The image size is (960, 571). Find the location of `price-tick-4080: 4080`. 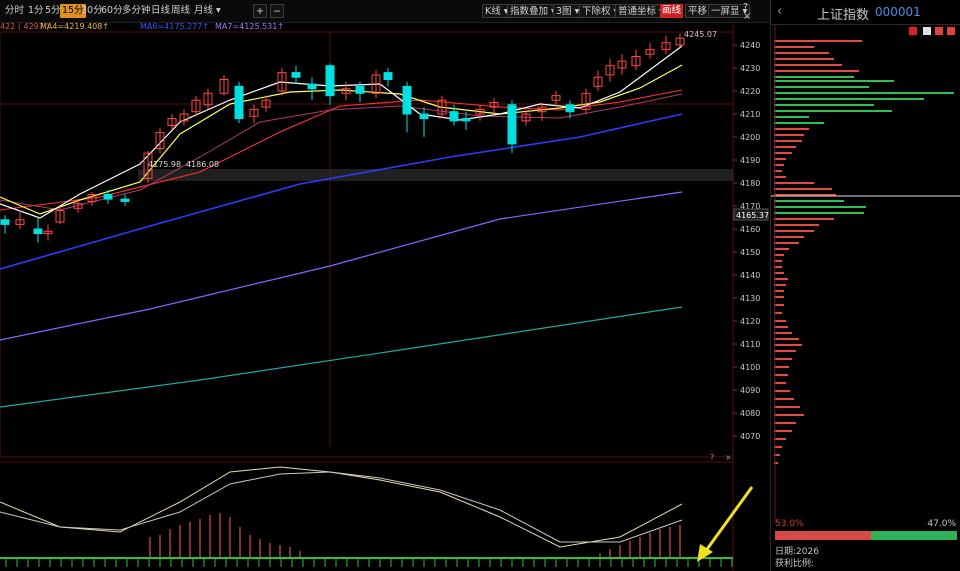

price-tick-4080: 4080 is located at coordinates (750, 413).